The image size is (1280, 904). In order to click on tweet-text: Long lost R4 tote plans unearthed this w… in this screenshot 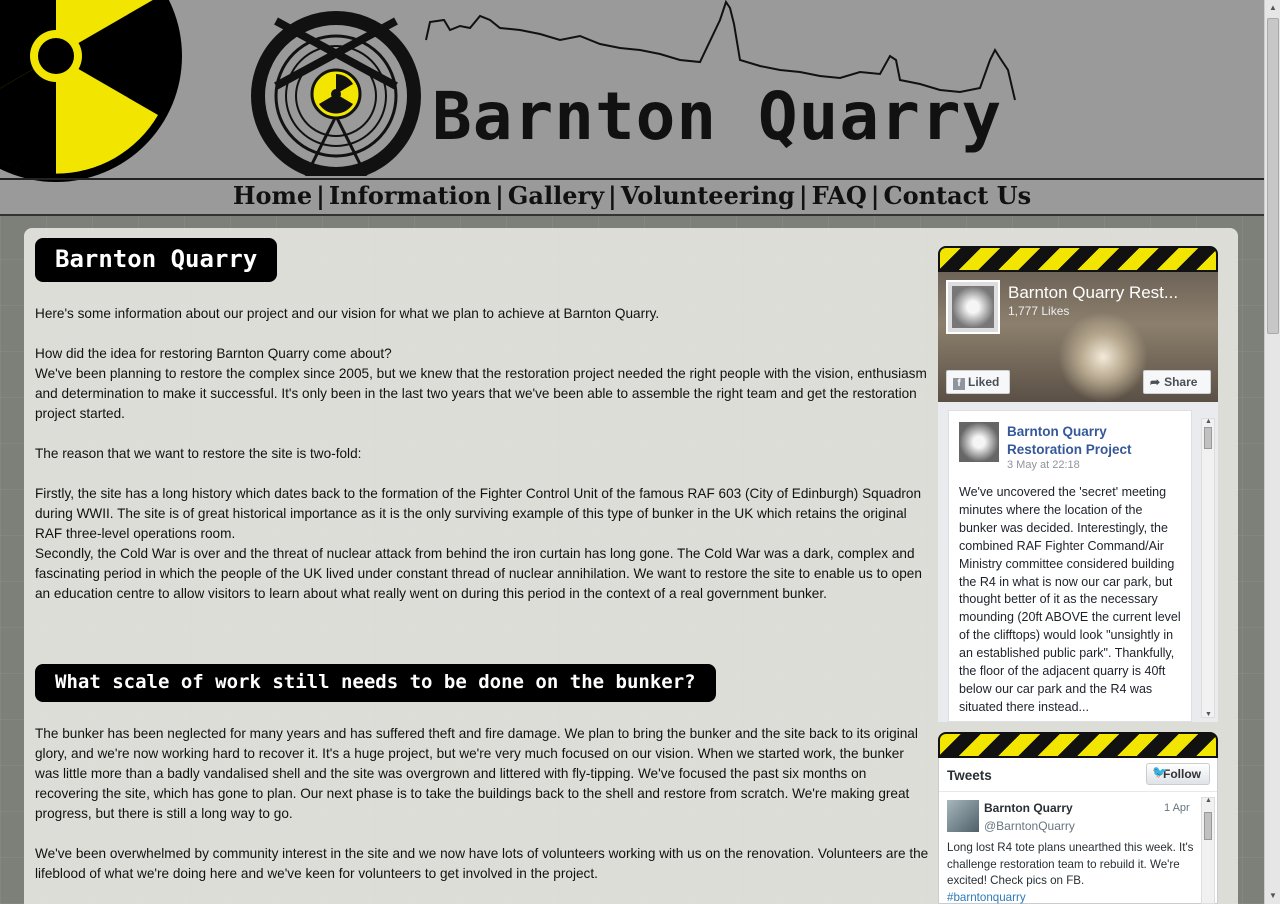, I will do `click(1073, 872)`.